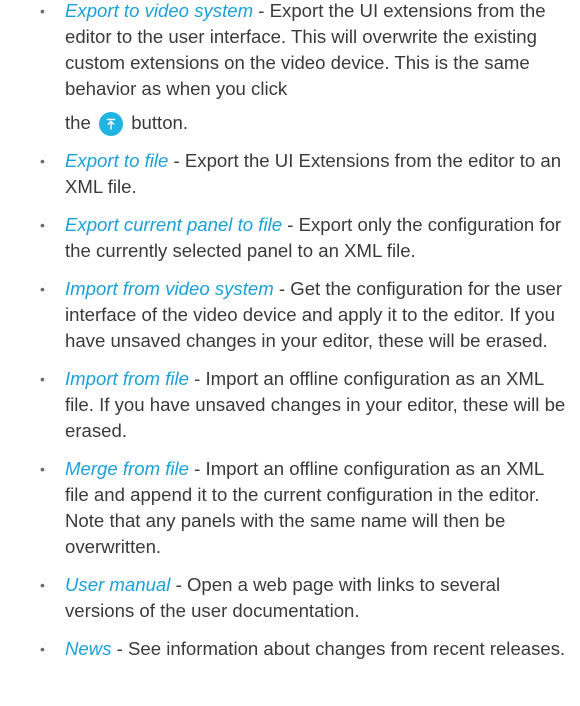  What do you see at coordinates (117, 160) in the screenshot?
I see `term-export-to-file: Export to file` at bounding box center [117, 160].